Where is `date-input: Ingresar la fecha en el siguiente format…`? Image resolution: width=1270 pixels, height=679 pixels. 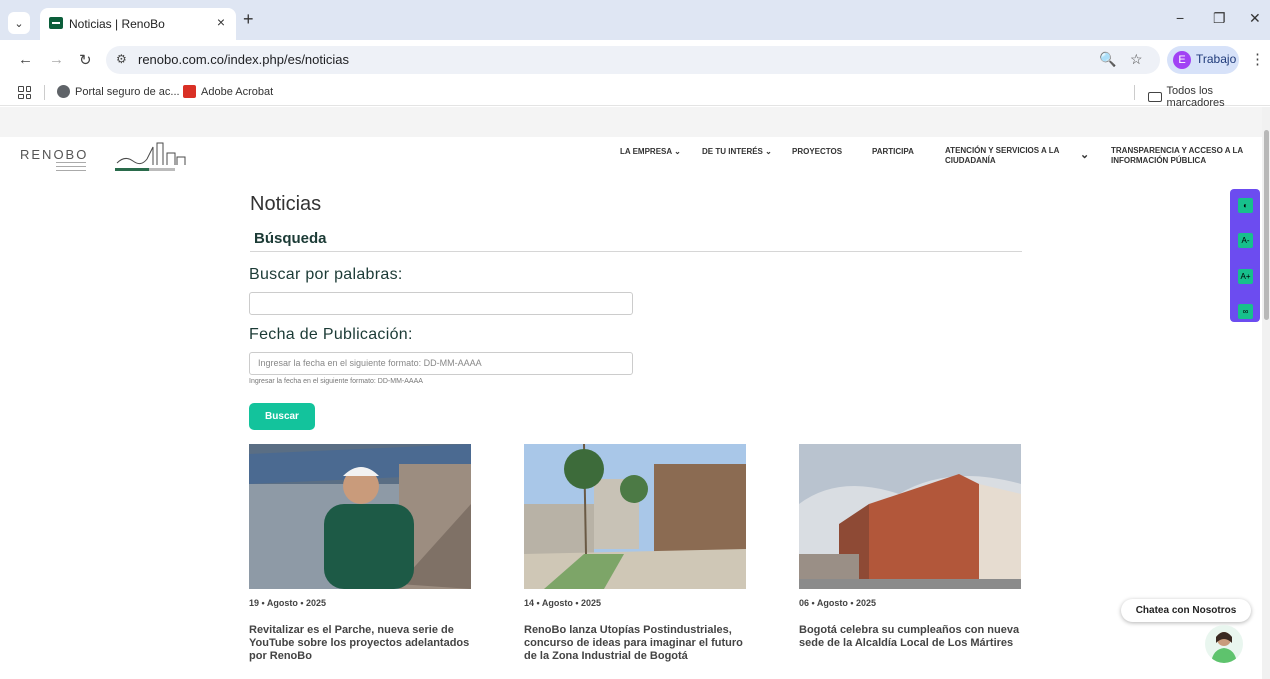
date-input: Ingresar la fecha en el siguiente format… is located at coordinates (441, 363).